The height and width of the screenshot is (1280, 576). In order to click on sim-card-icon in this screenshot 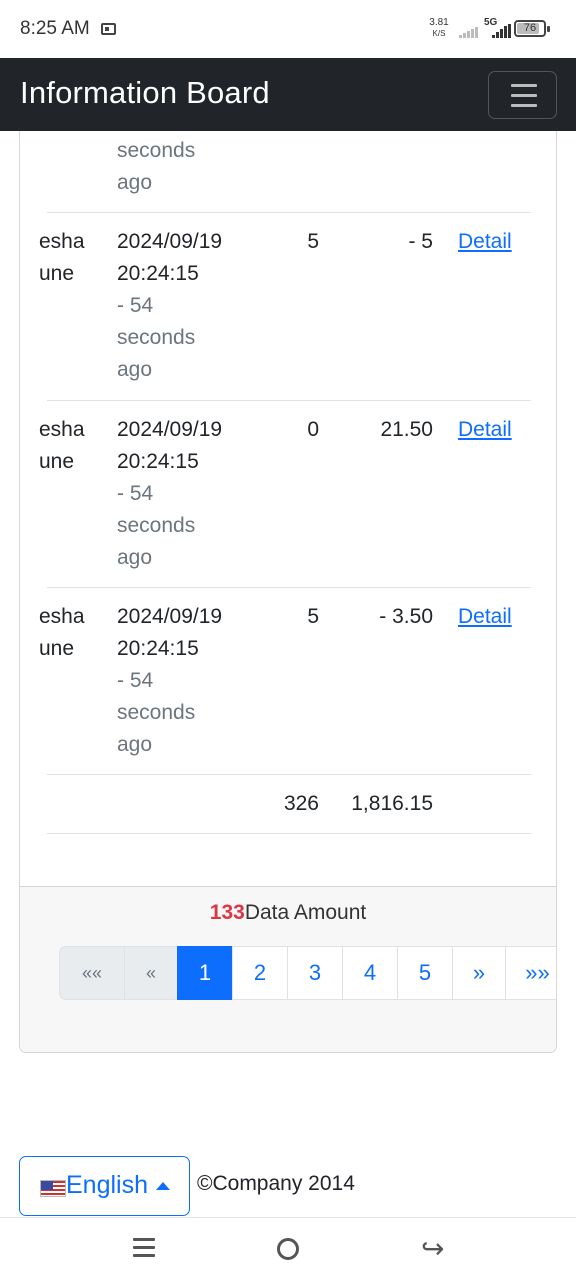, I will do `click(108, 29)`.